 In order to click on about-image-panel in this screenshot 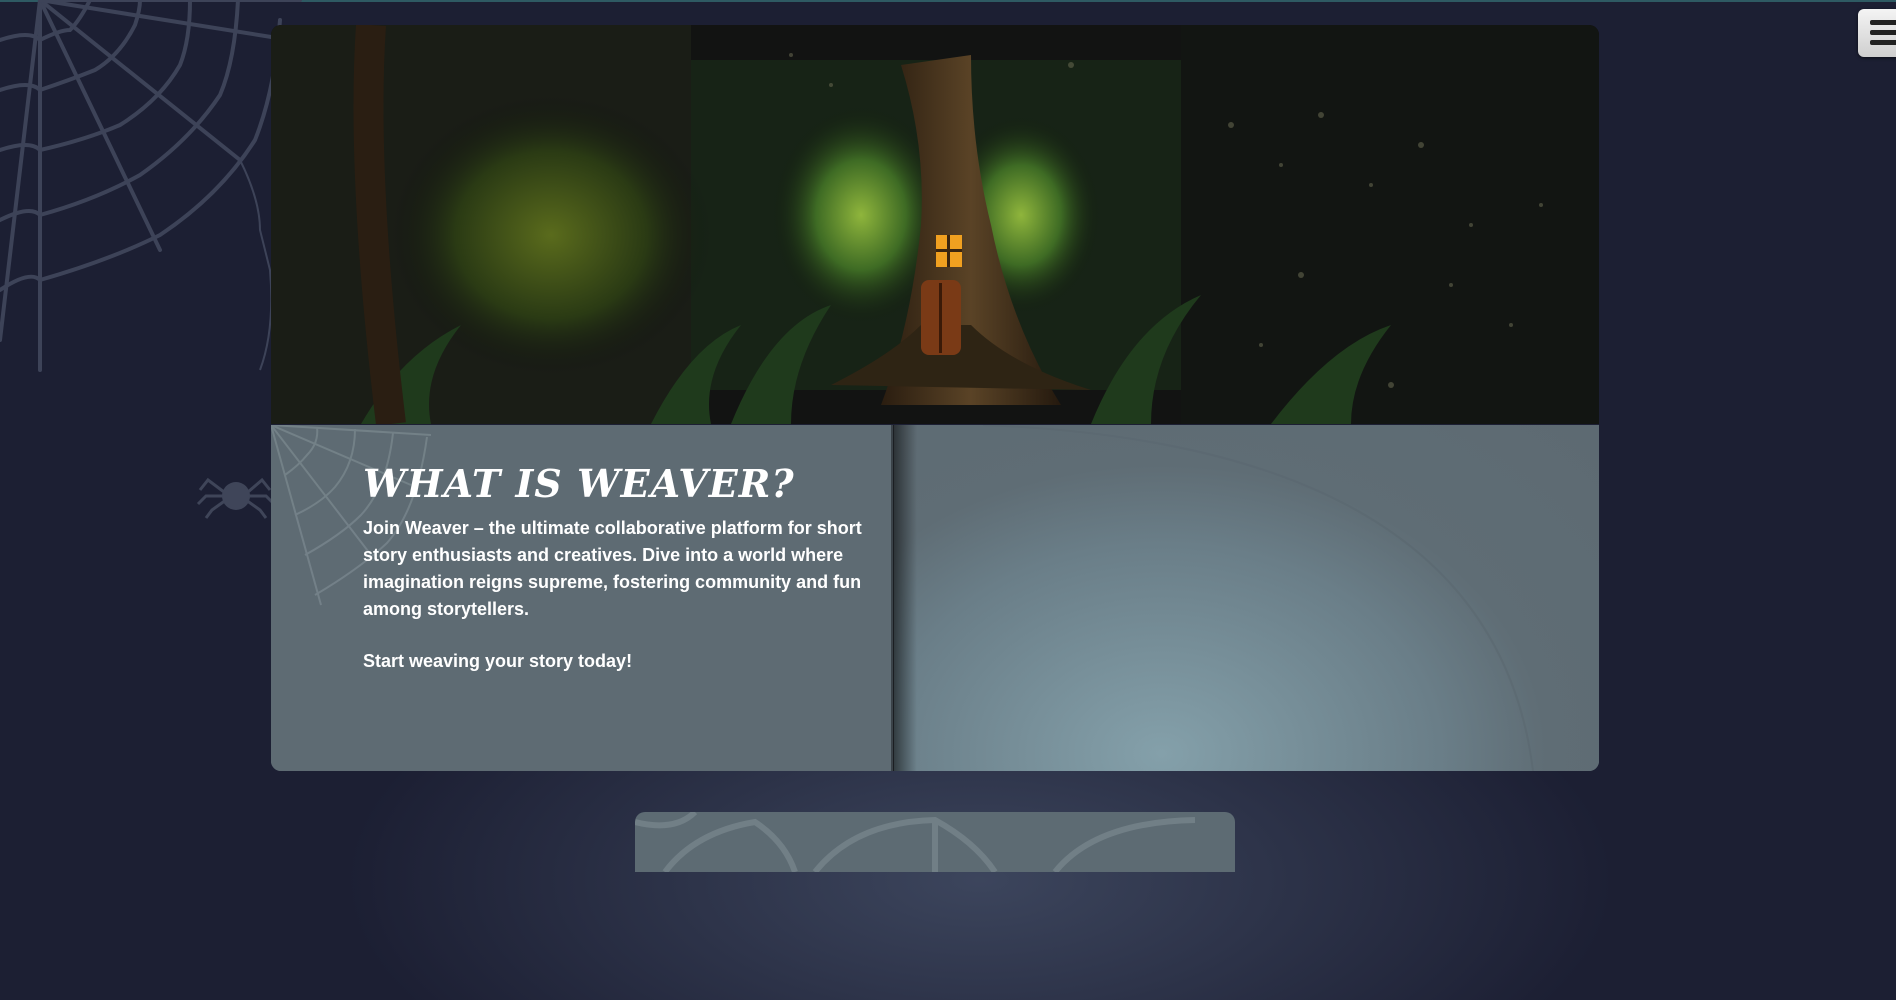, I will do `click(1246, 598)`.